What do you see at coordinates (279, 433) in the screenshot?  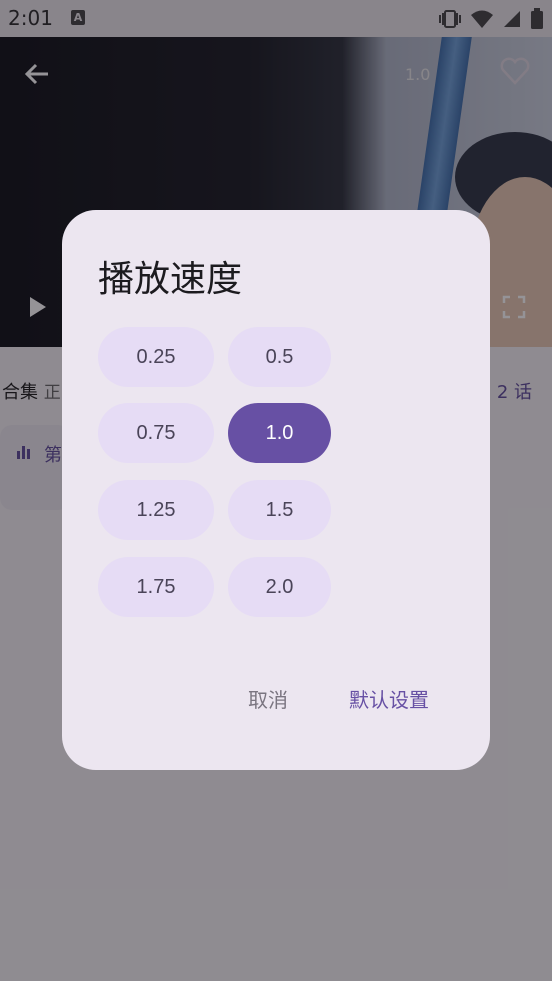 I see `speed-option-1.0-selected: 1.0` at bounding box center [279, 433].